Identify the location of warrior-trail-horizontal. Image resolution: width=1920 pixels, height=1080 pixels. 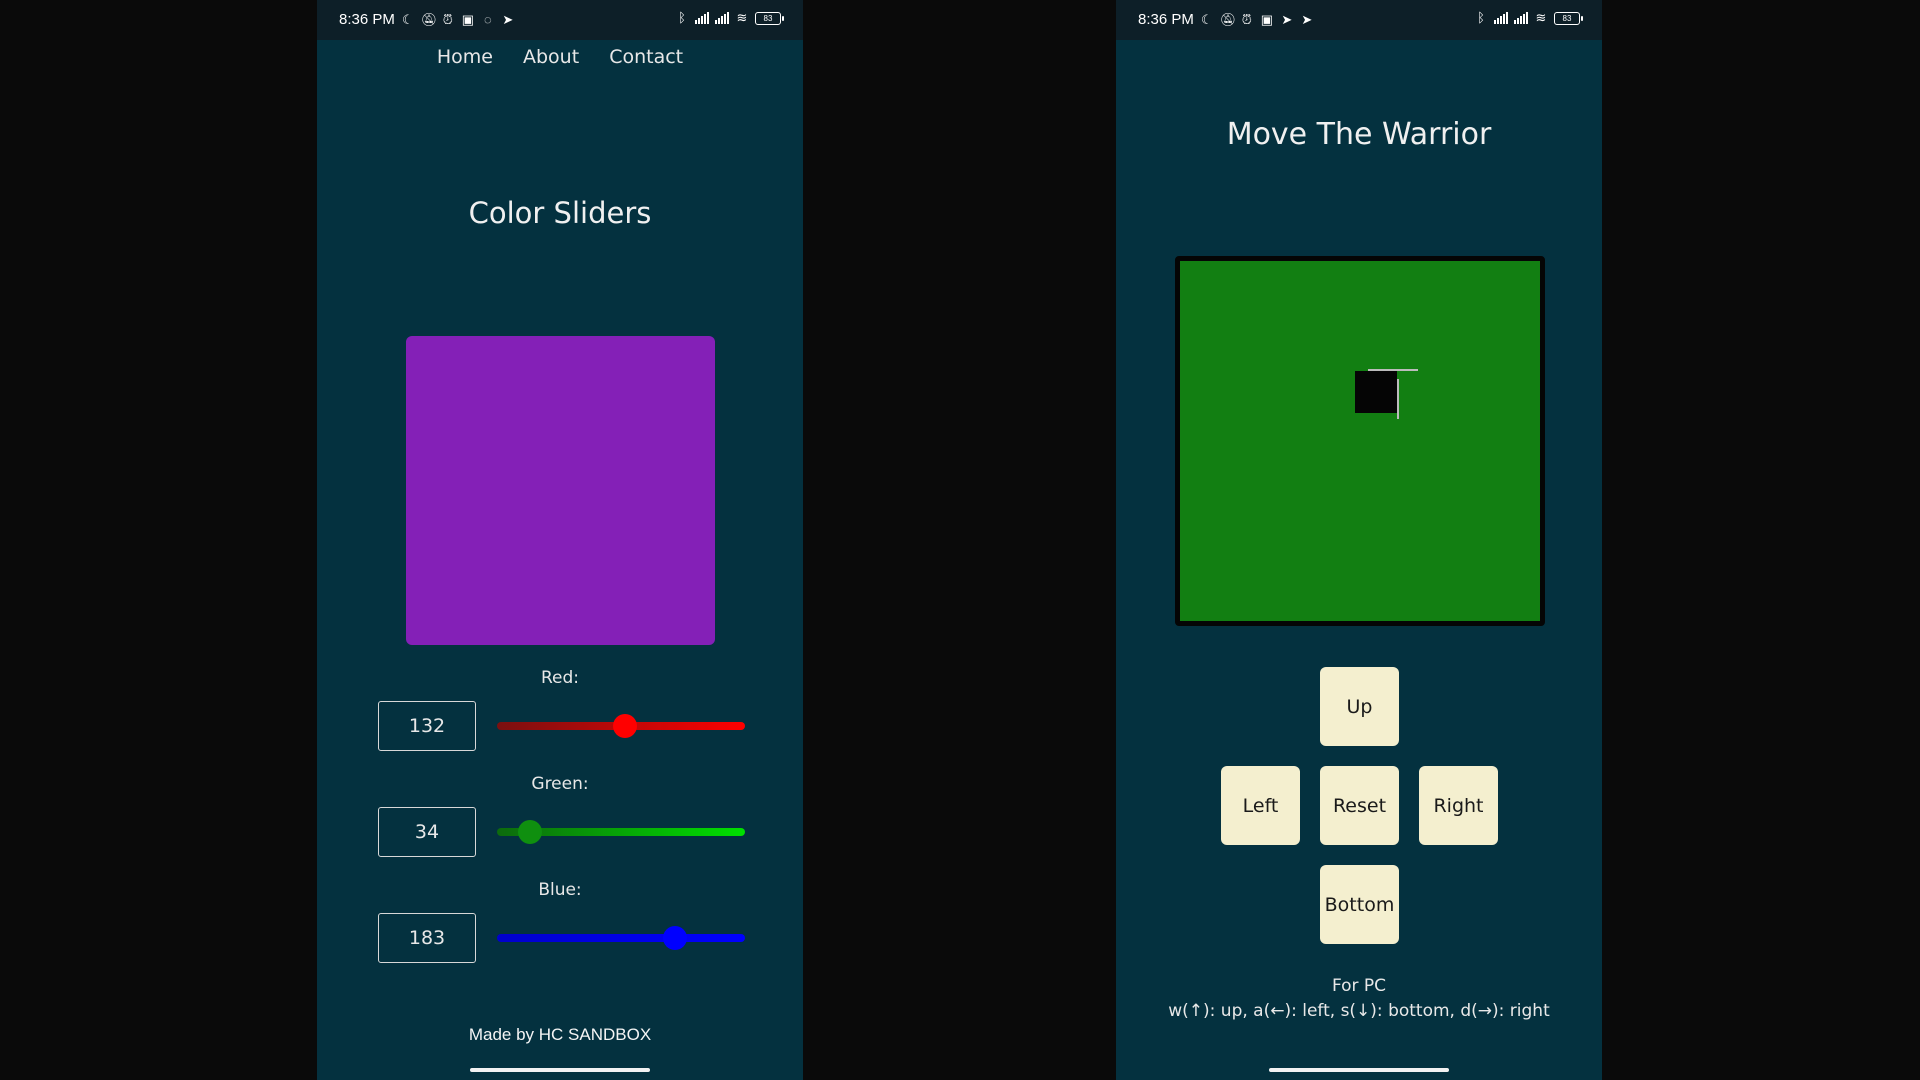
(1393, 370).